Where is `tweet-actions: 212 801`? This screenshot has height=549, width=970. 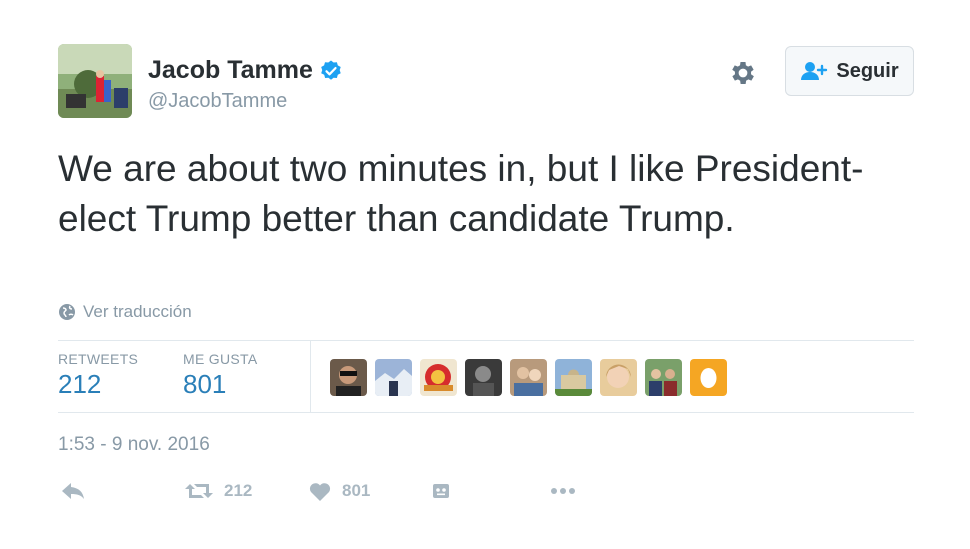
tweet-actions: 212 801 is located at coordinates (358, 496).